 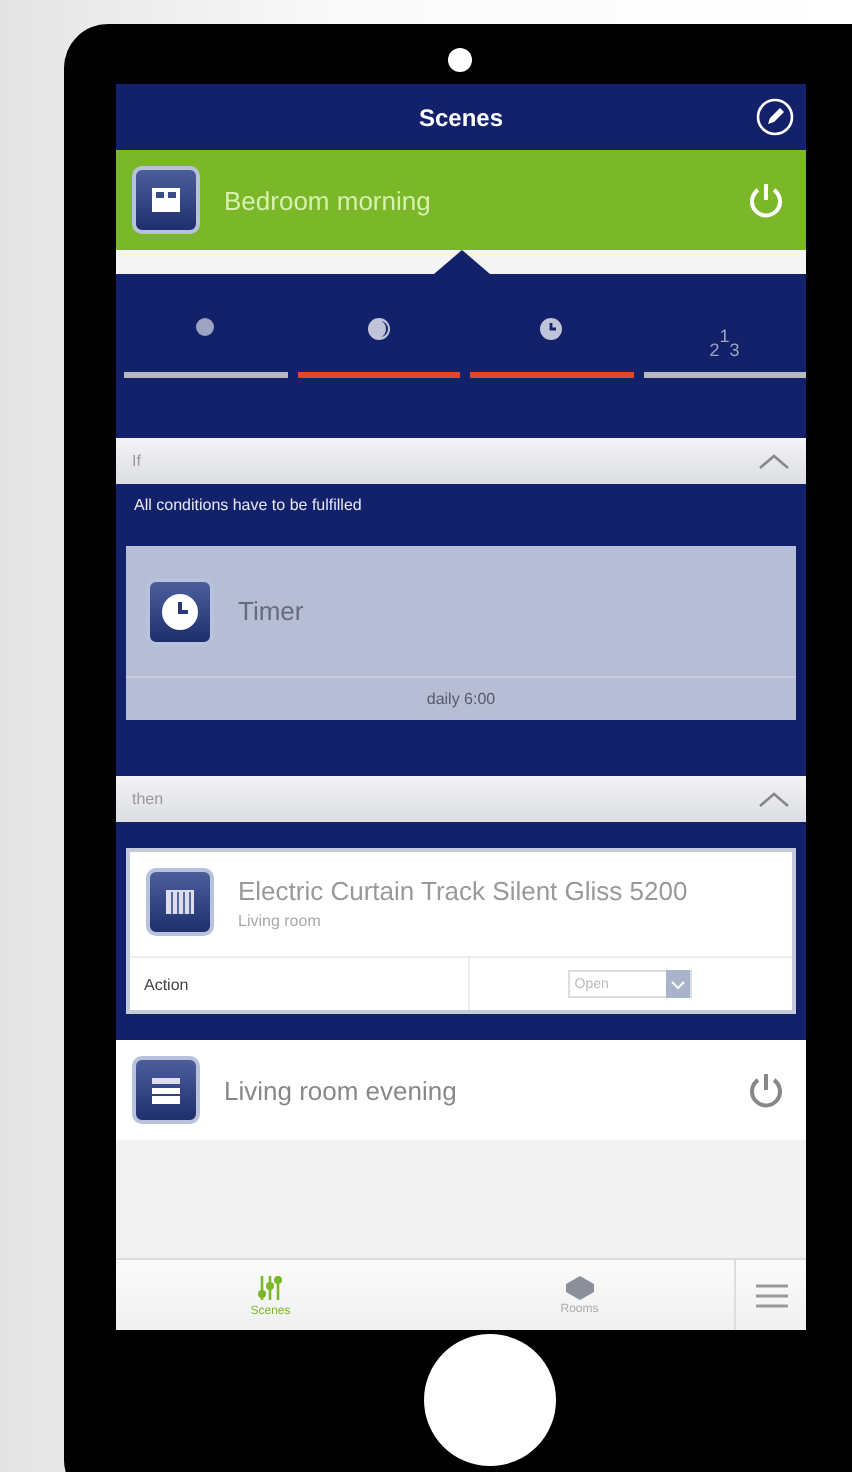 I want to click on sliders-icon, so click(x=270, y=1287).